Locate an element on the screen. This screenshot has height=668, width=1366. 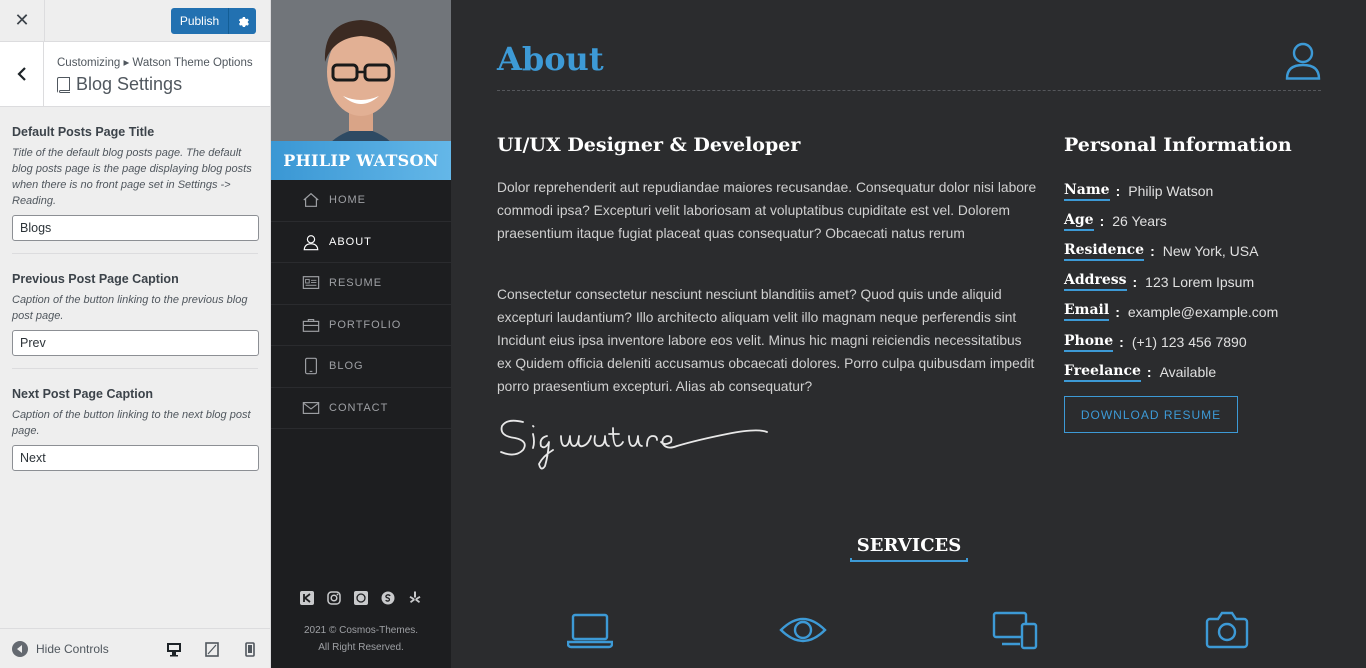
nav-label: PORTFOLIO is located at coordinates (365, 324).